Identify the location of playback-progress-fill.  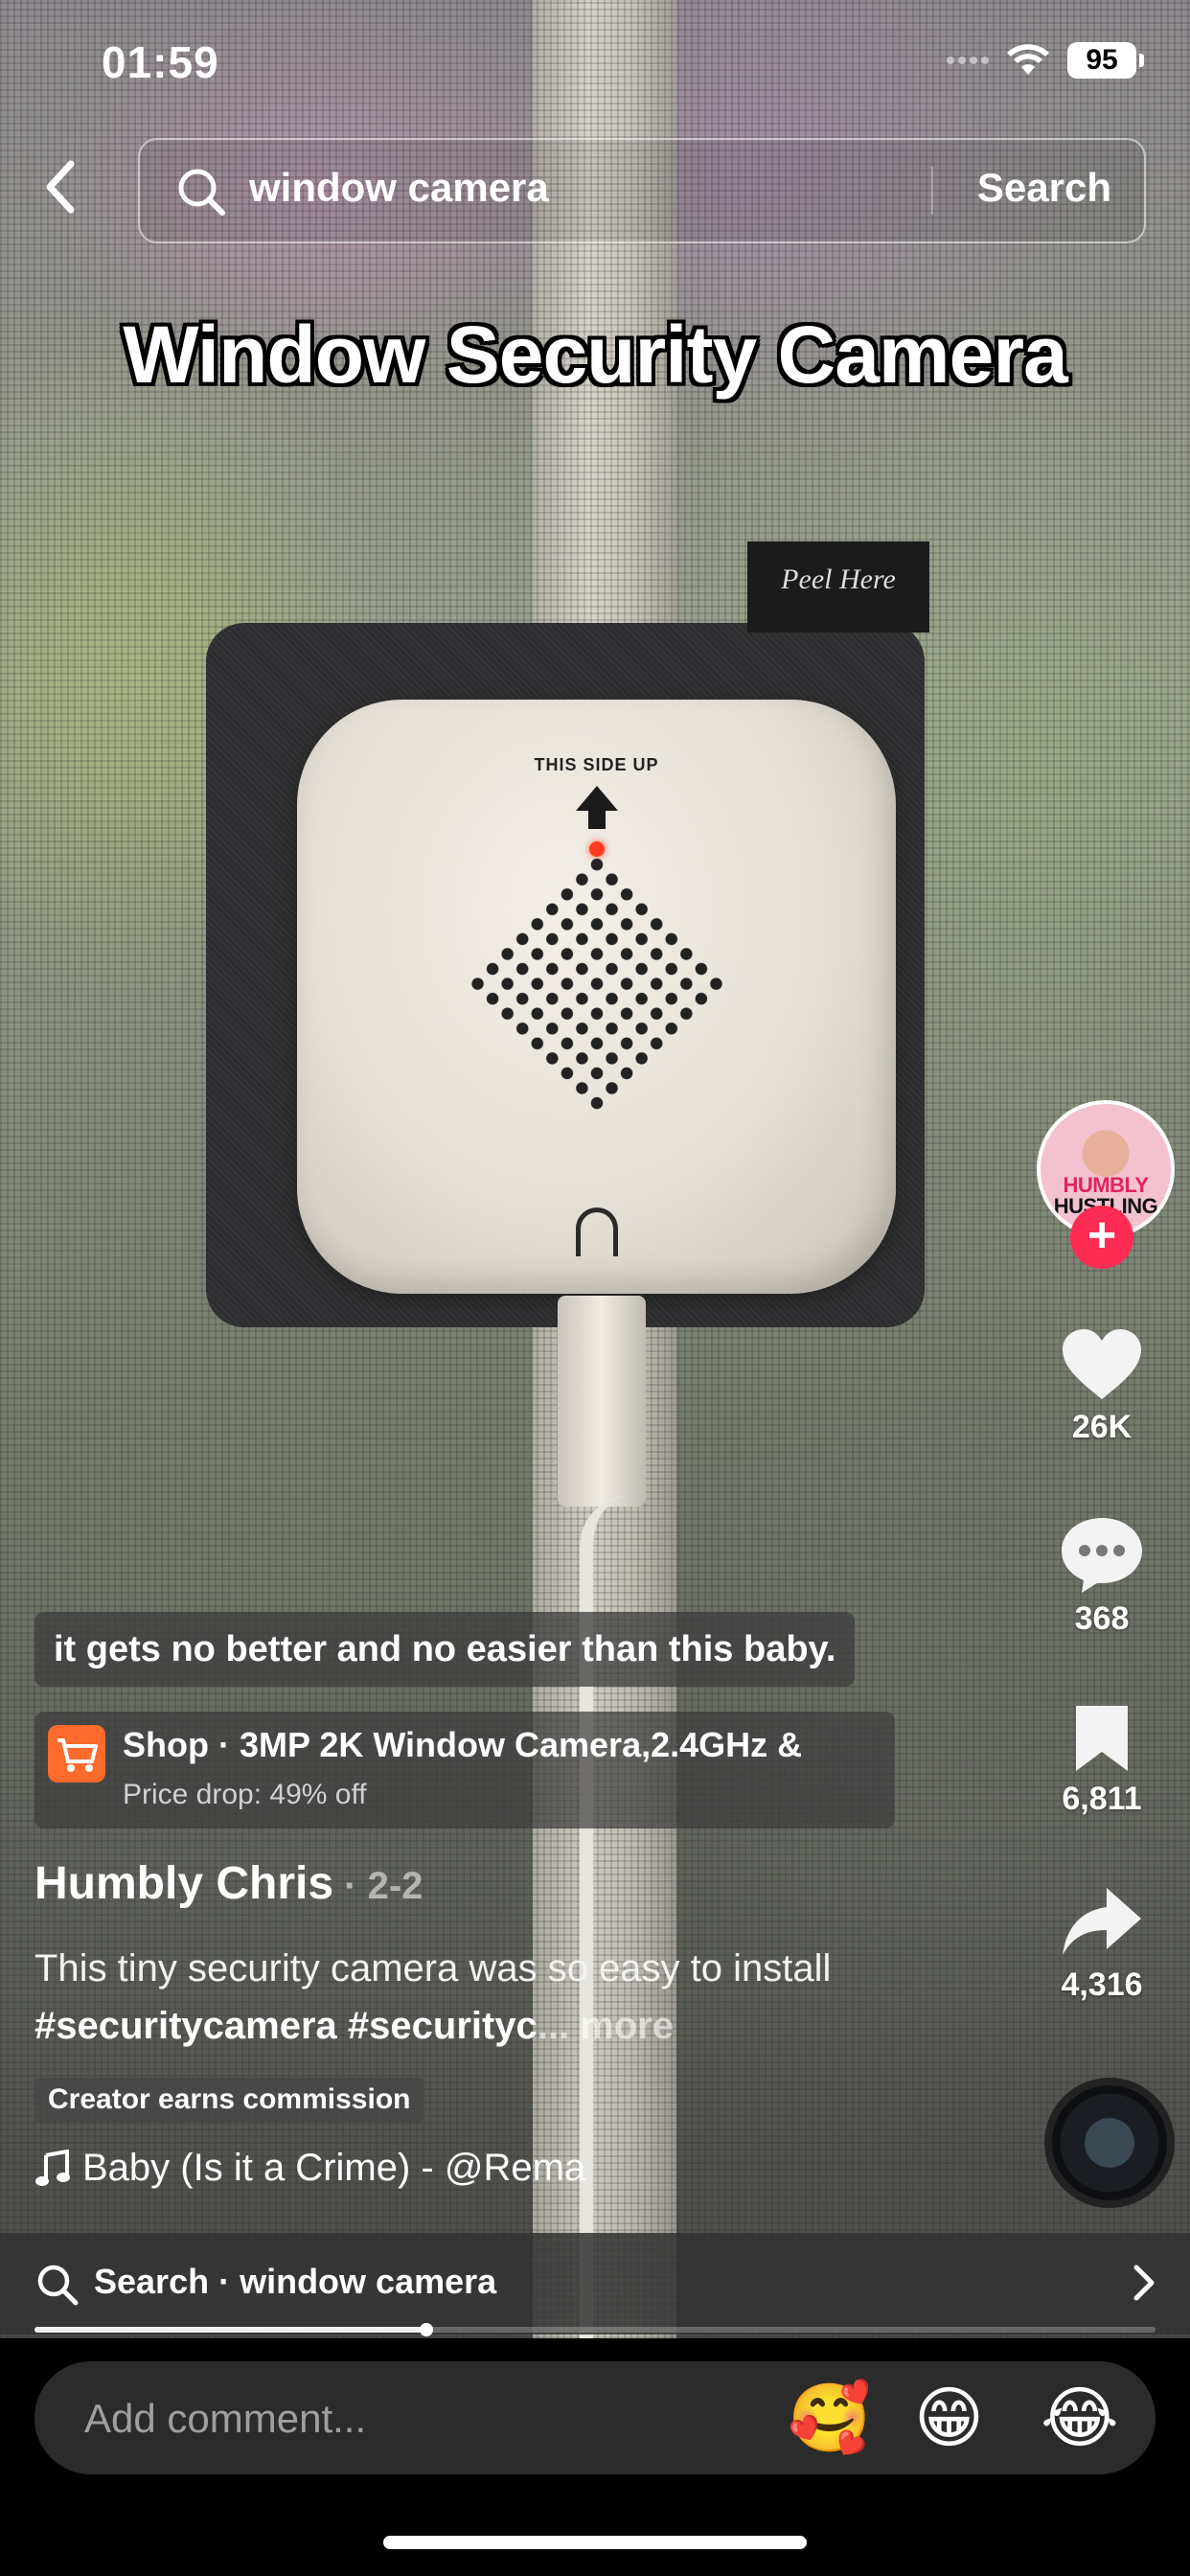
(234, 2329).